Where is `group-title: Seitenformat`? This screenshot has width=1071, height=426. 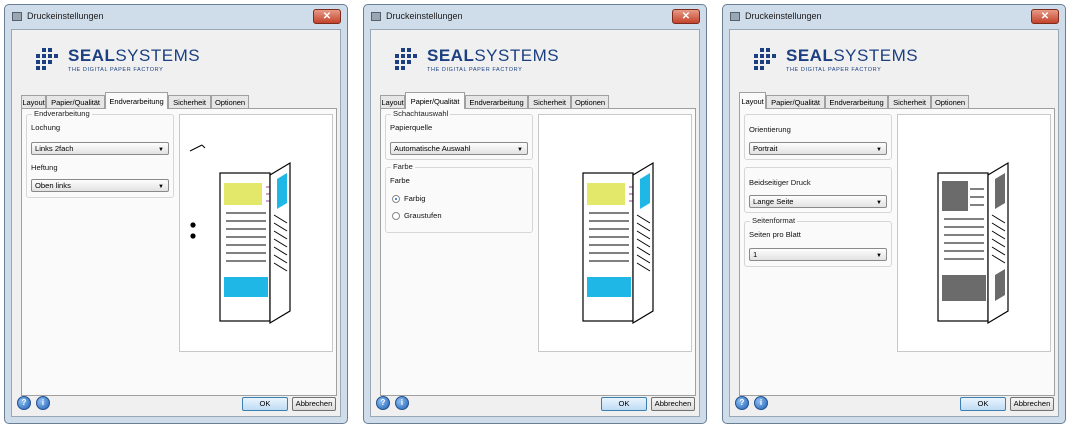
group-title: Seitenformat is located at coordinates (774, 220).